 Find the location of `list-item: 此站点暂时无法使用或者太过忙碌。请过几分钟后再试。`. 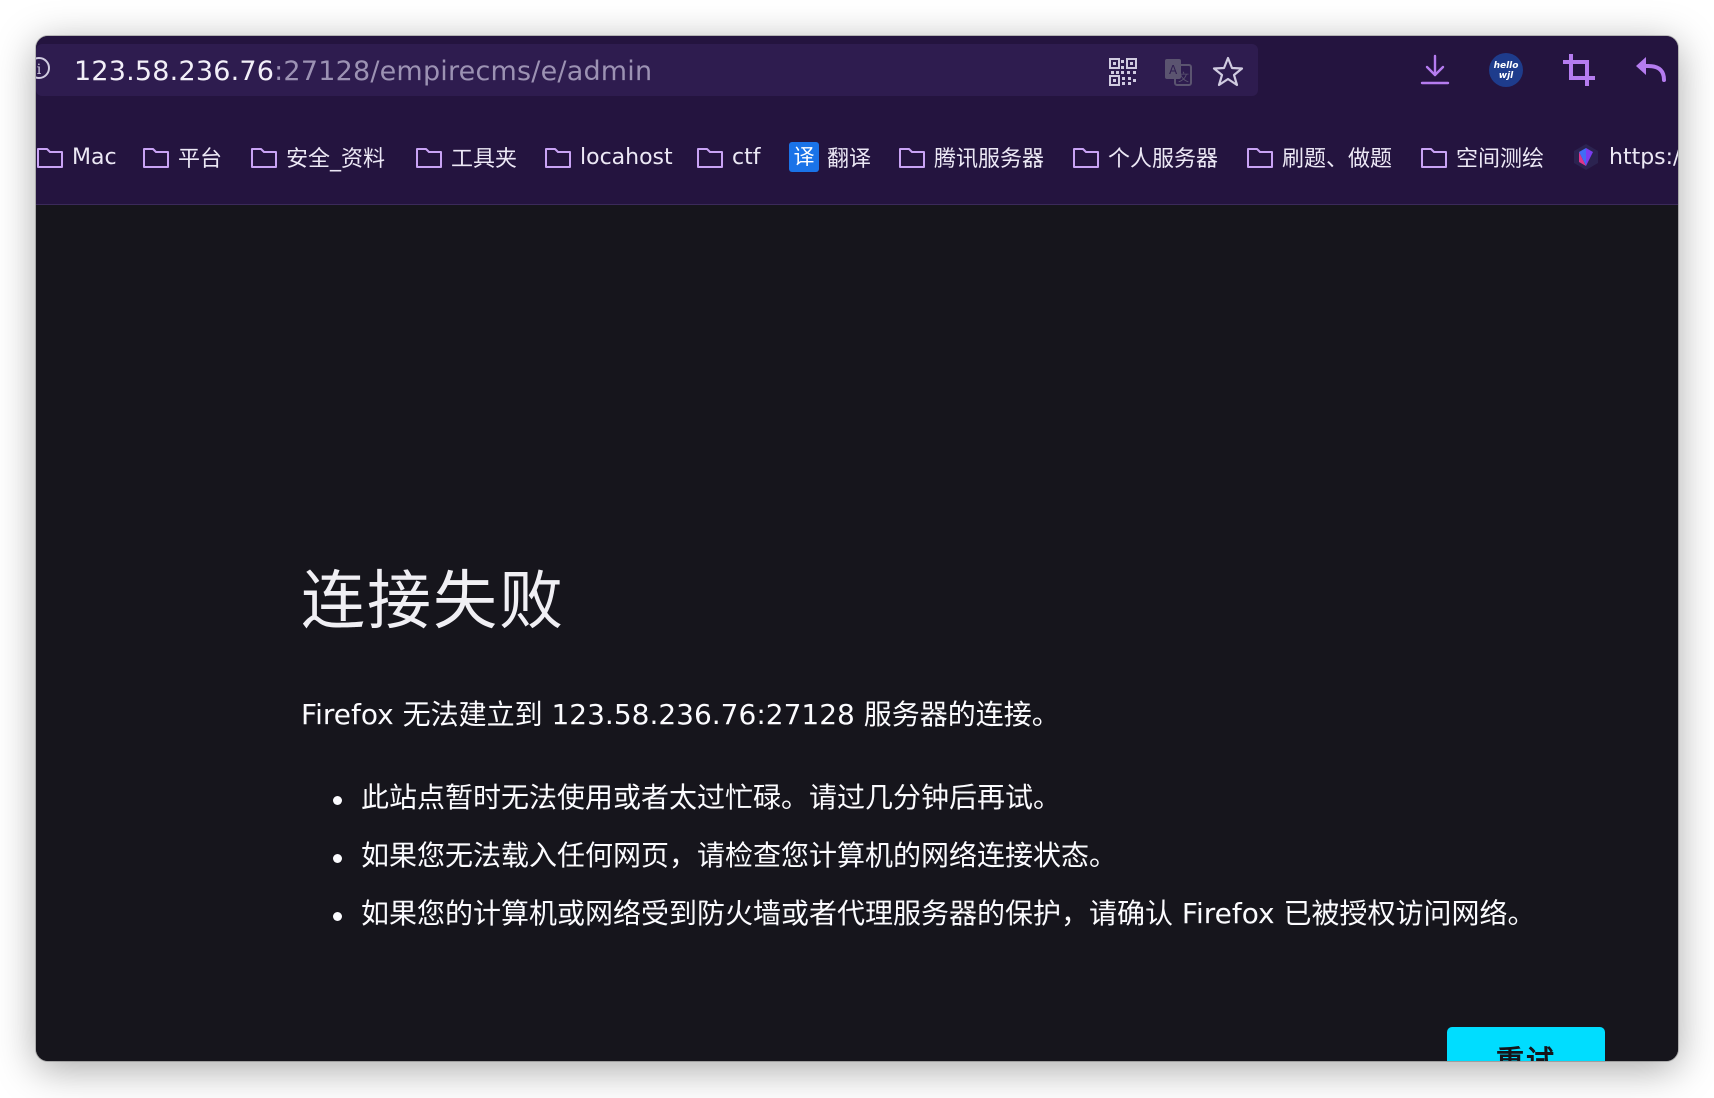

list-item: 此站点暂时无法使用或者太过忙碌。请过几分钟后再试。 is located at coordinates (934, 798).